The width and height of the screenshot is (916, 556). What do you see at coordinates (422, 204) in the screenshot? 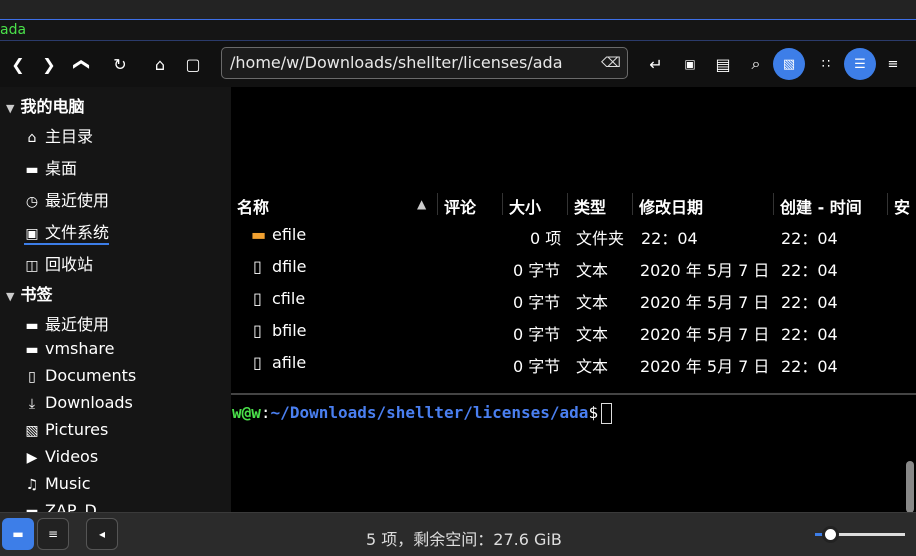
I see `sort-ascending-icon: ▲` at bounding box center [422, 204].